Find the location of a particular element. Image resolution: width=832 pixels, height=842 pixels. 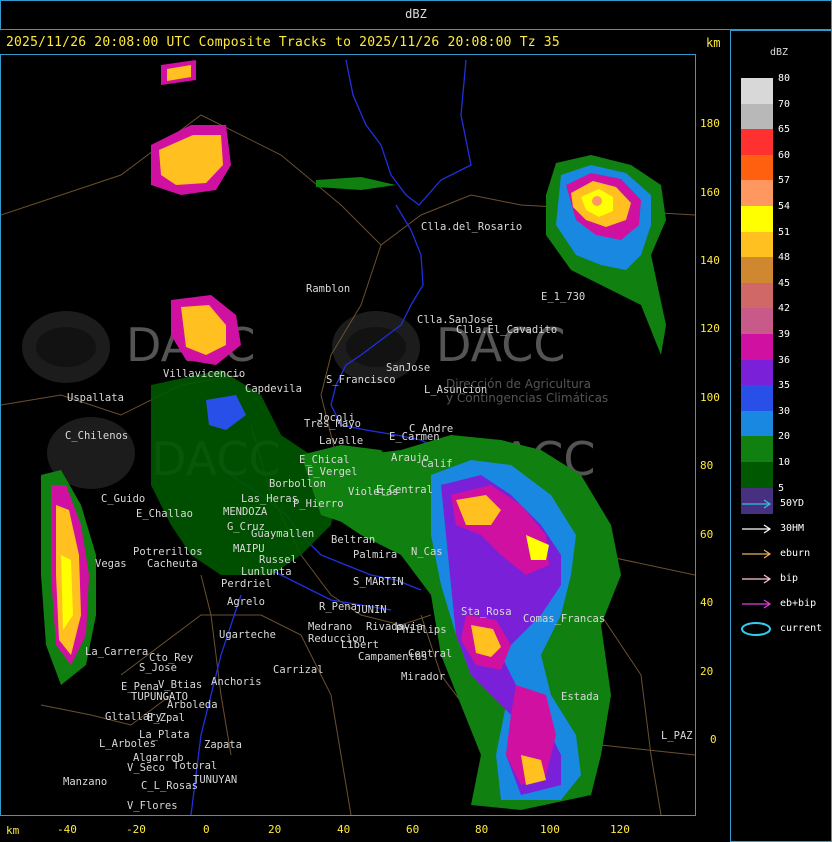

svg-text: N_Cas is located at coordinates (427, 552).